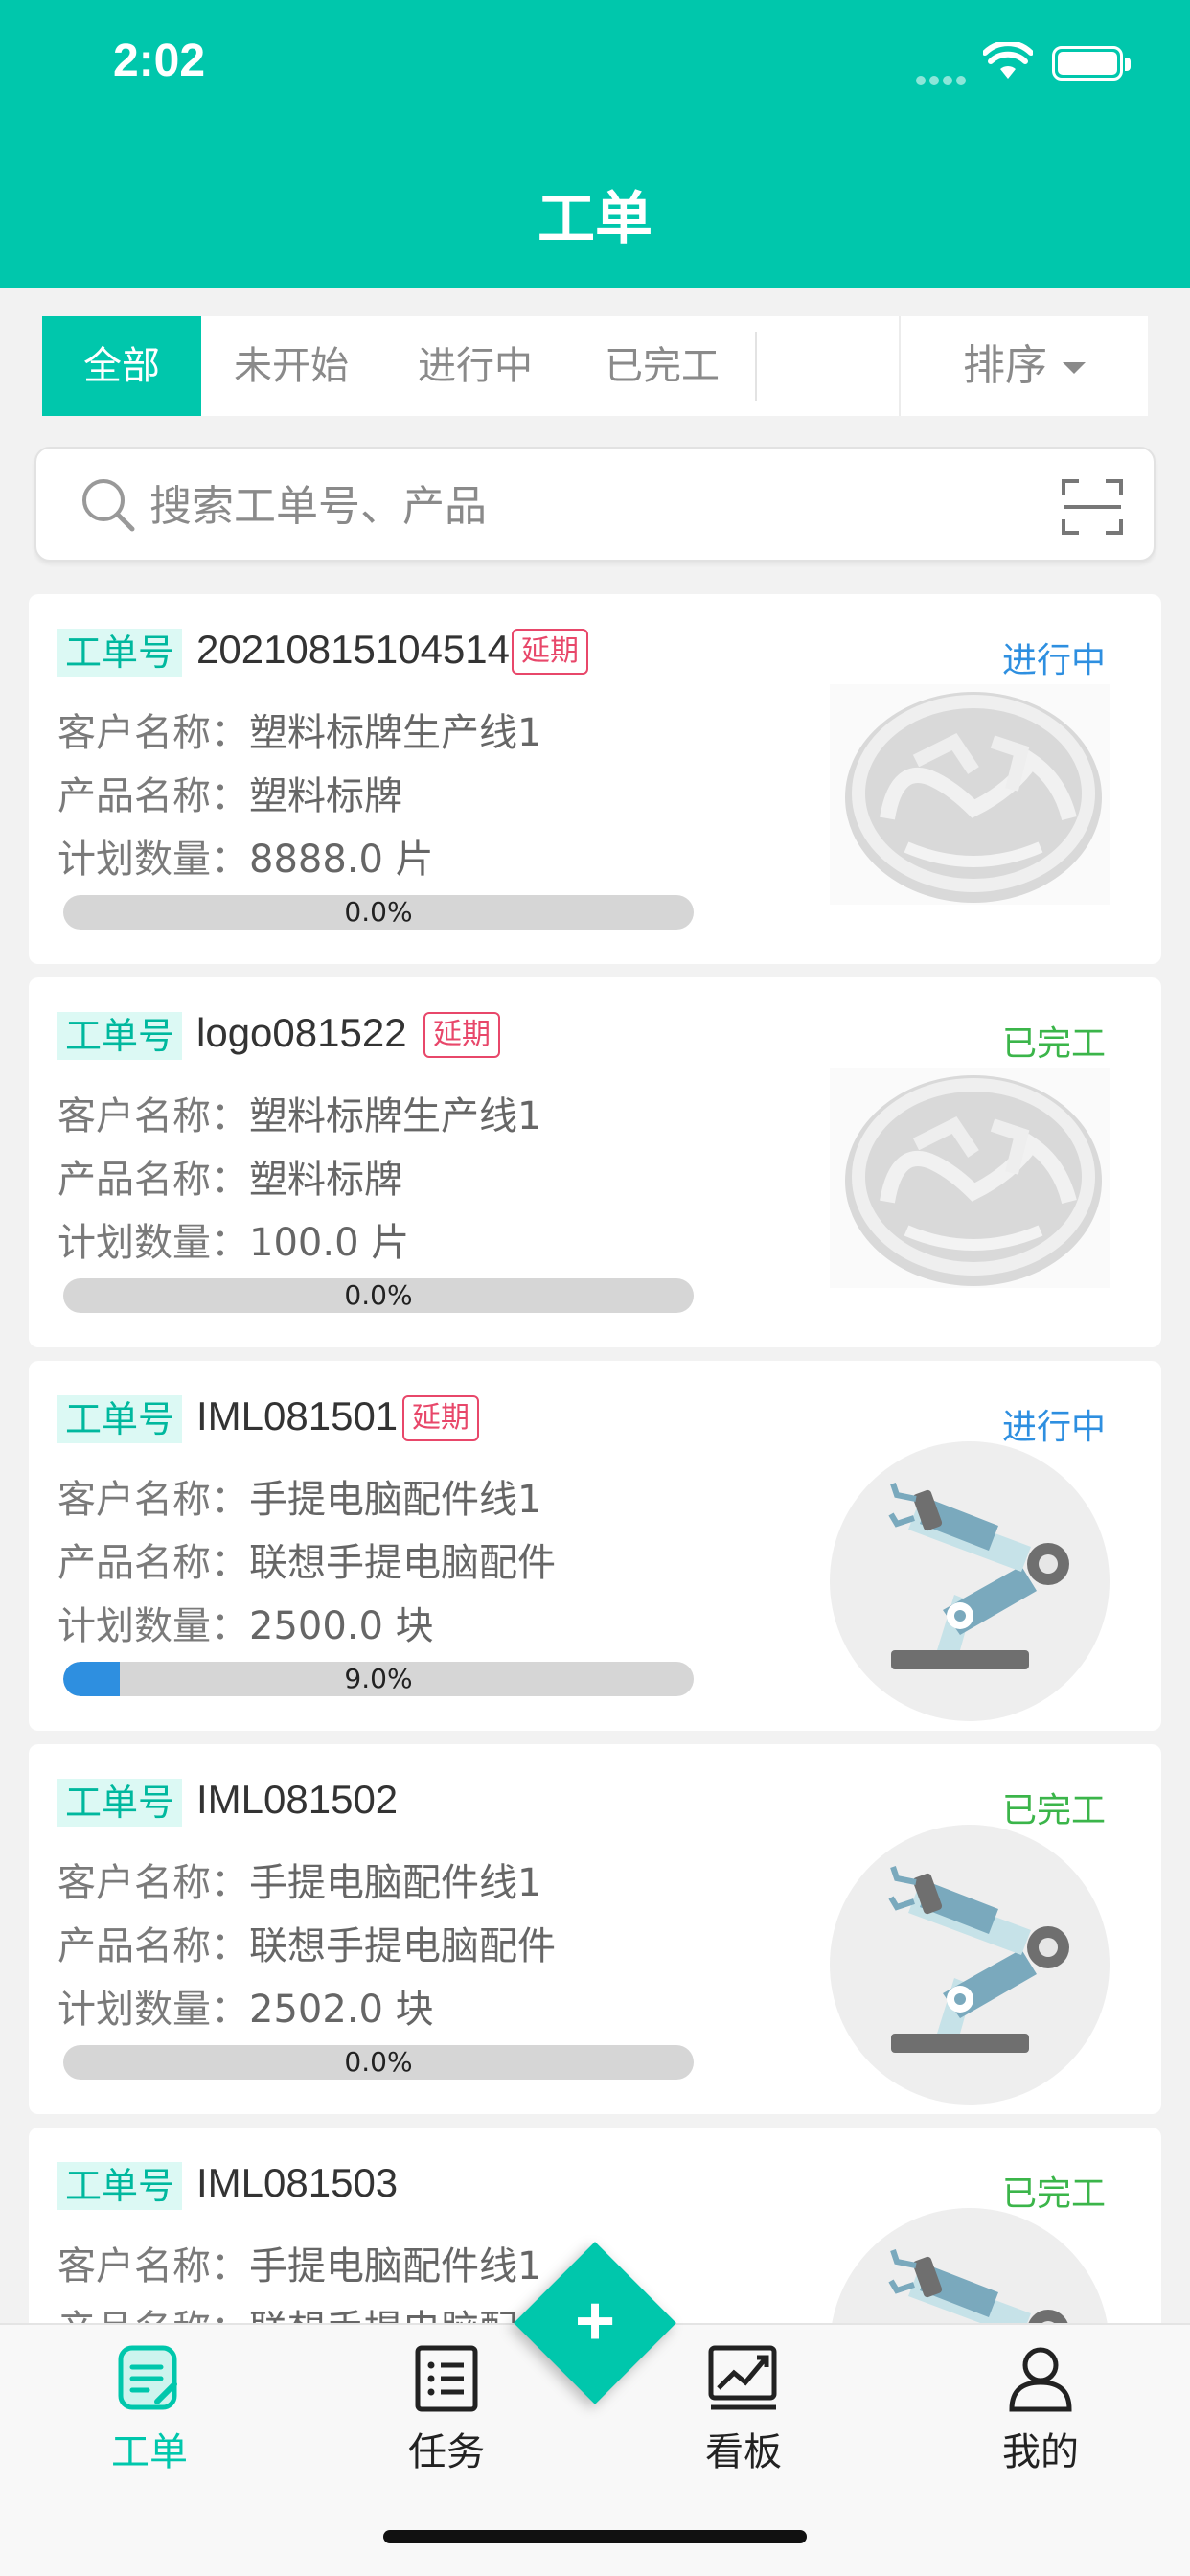  I want to click on nav-task: 任务, so click(447, 2410).